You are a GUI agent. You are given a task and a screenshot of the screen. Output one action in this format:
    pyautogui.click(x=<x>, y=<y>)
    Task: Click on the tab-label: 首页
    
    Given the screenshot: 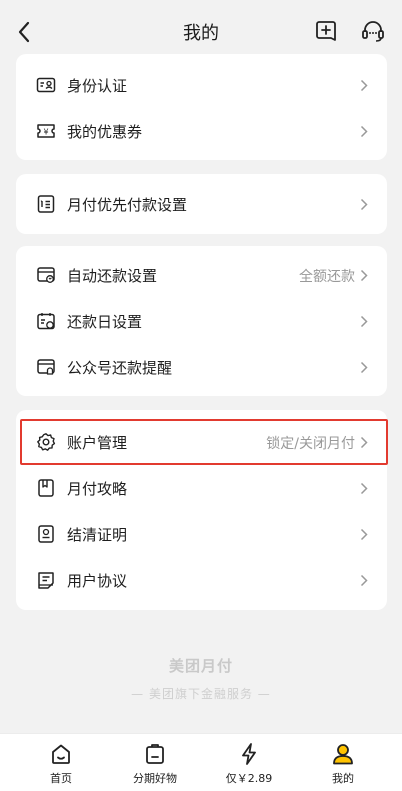 What is the action you would take?
    pyautogui.click(x=61, y=778)
    